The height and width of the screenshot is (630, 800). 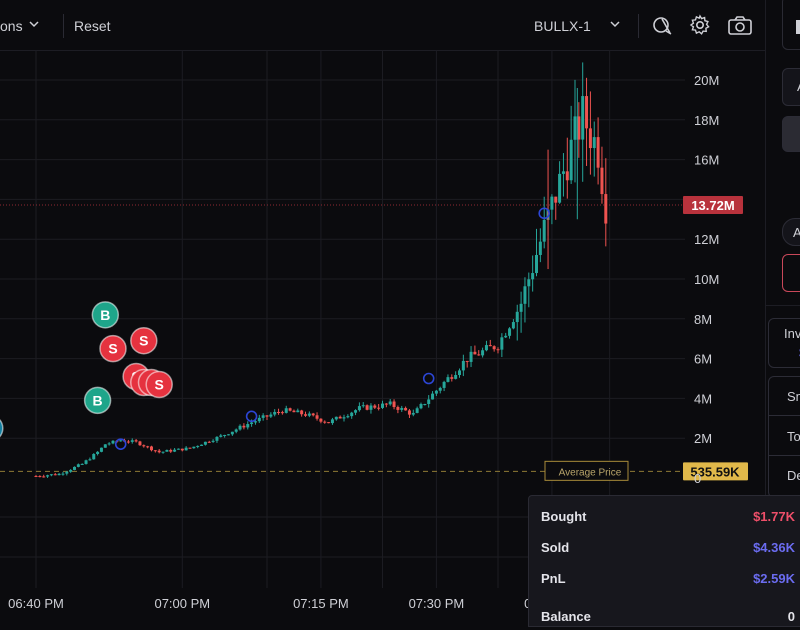 What do you see at coordinates (791, 134) in the screenshot?
I see `panel-input` at bounding box center [791, 134].